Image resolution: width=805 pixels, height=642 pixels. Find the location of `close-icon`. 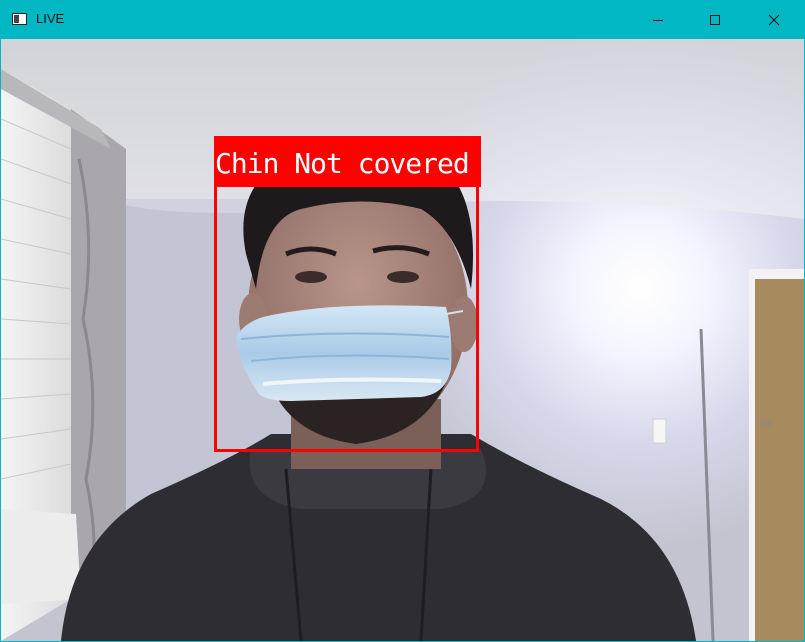

close-icon is located at coordinates (774, 19).